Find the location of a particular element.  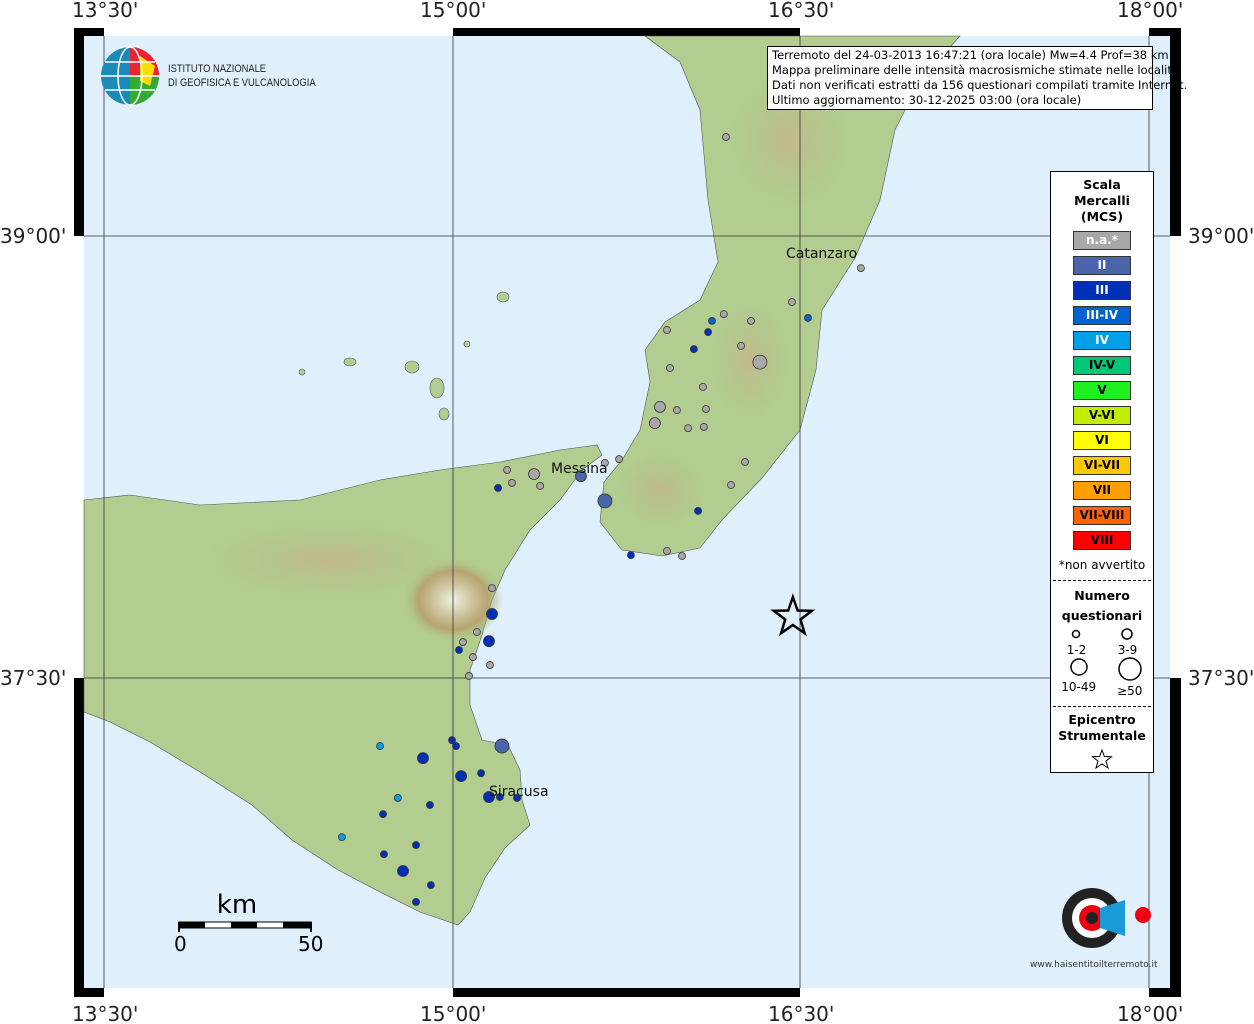

city-label: Siracusa is located at coordinates (519, 792).